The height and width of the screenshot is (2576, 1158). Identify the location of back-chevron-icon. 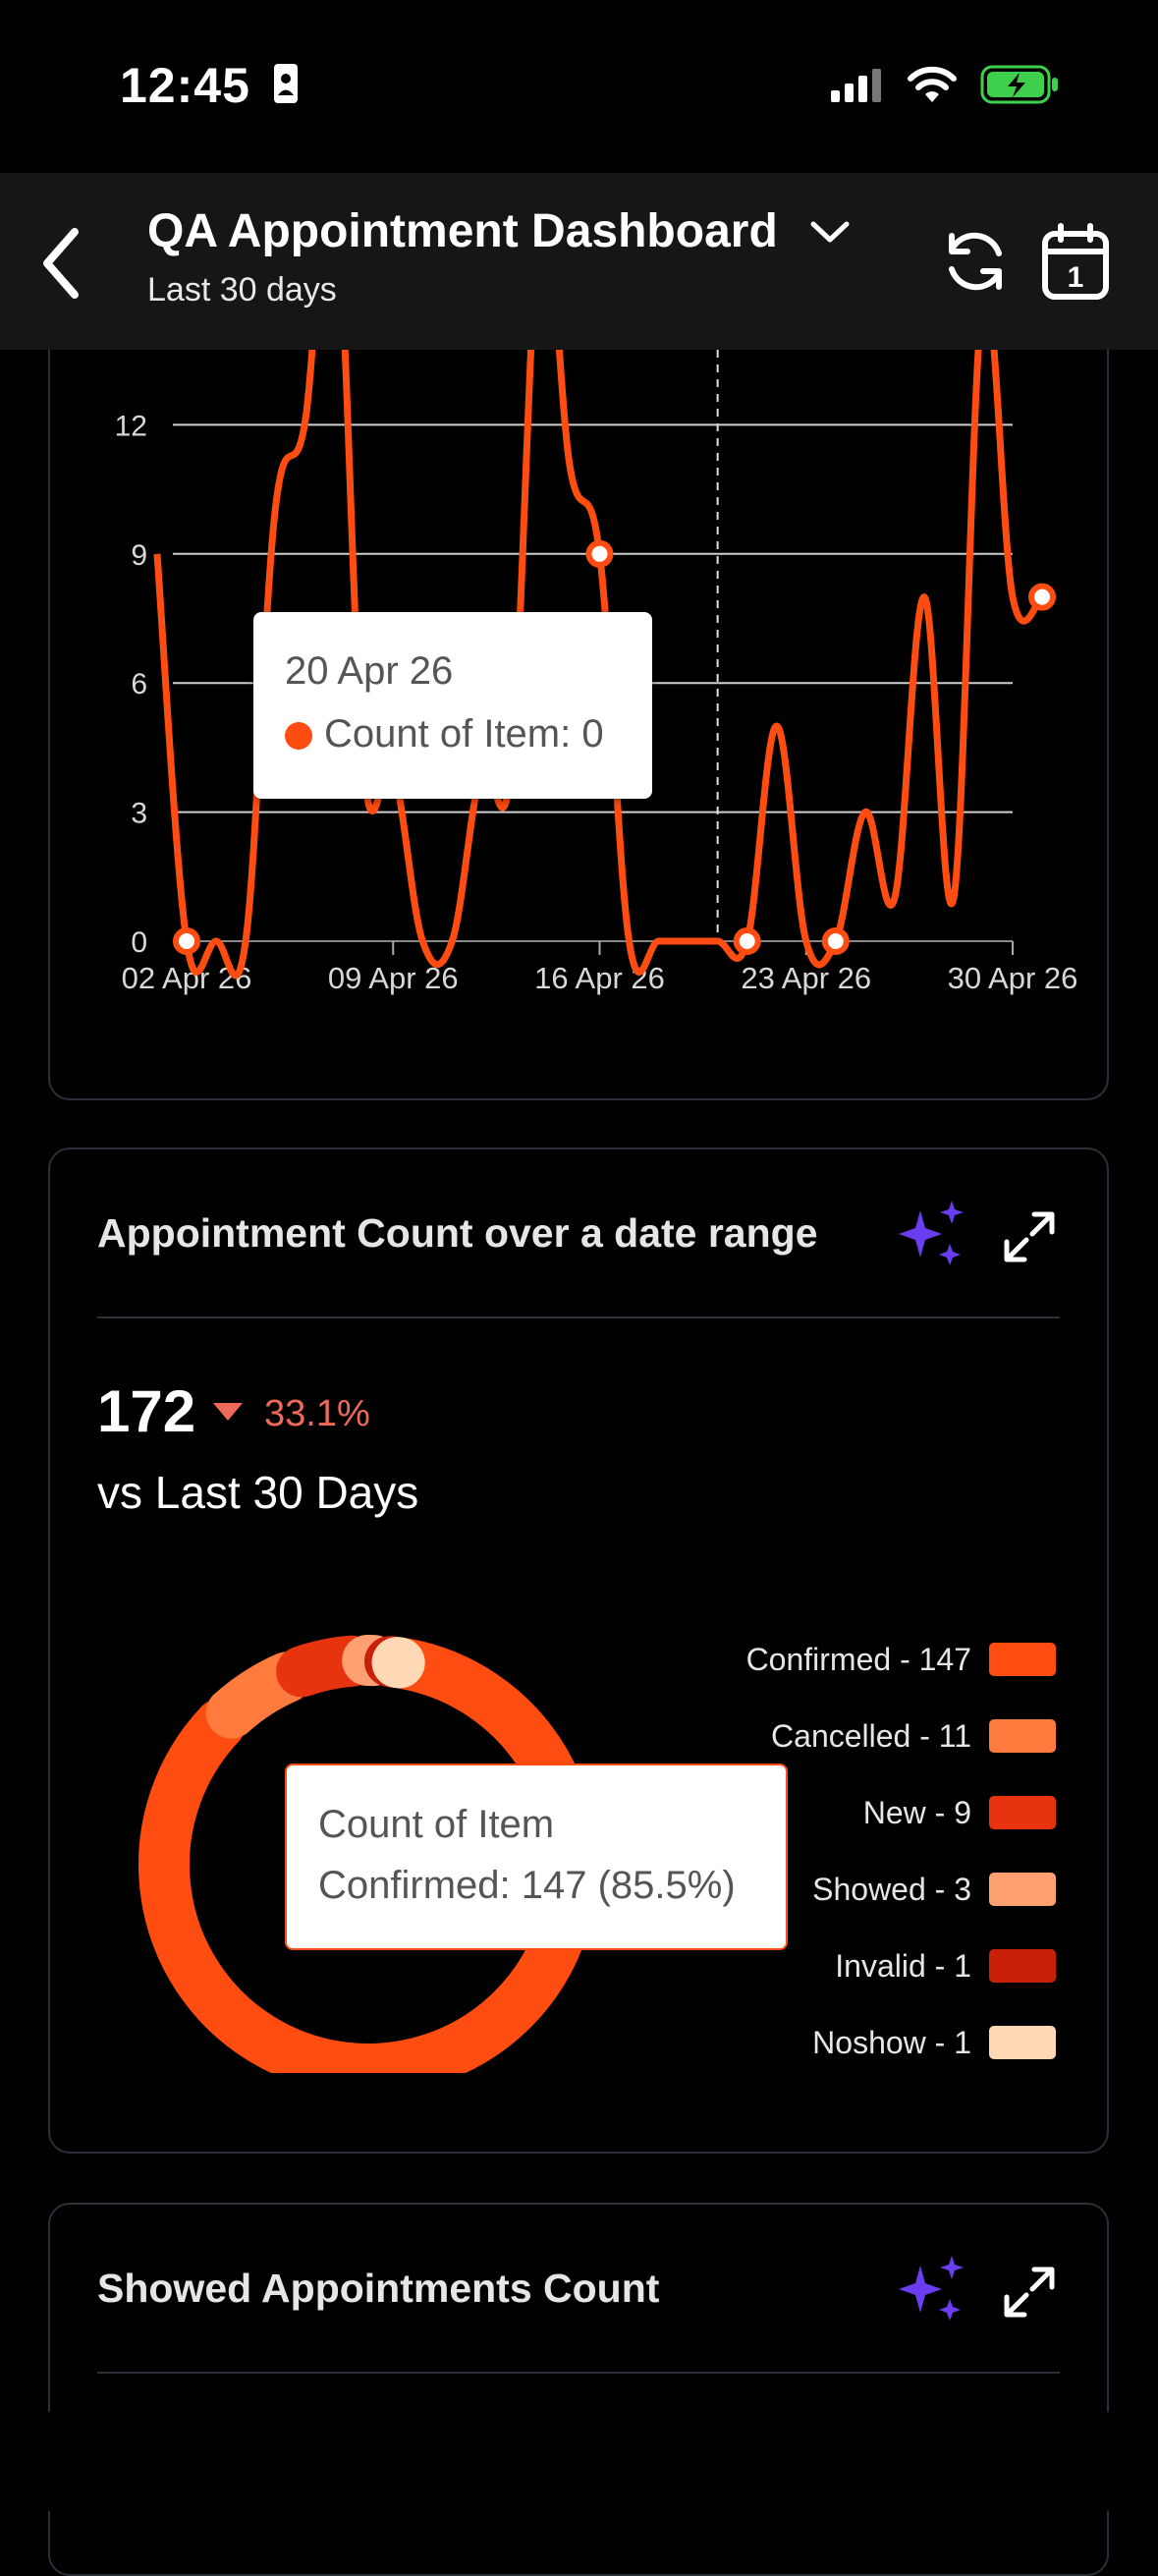
(61, 263).